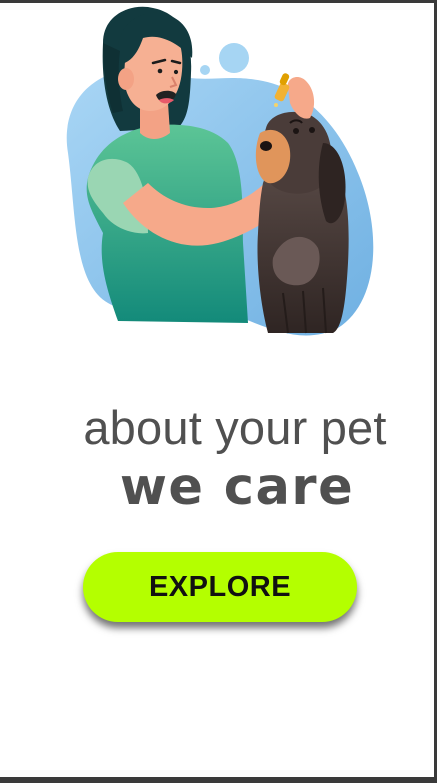 This screenshot has width=437, height=783. Describe the element at coordinates (235, 427) in the screenshot. I see `headline-line-1: about your pet` at that location.